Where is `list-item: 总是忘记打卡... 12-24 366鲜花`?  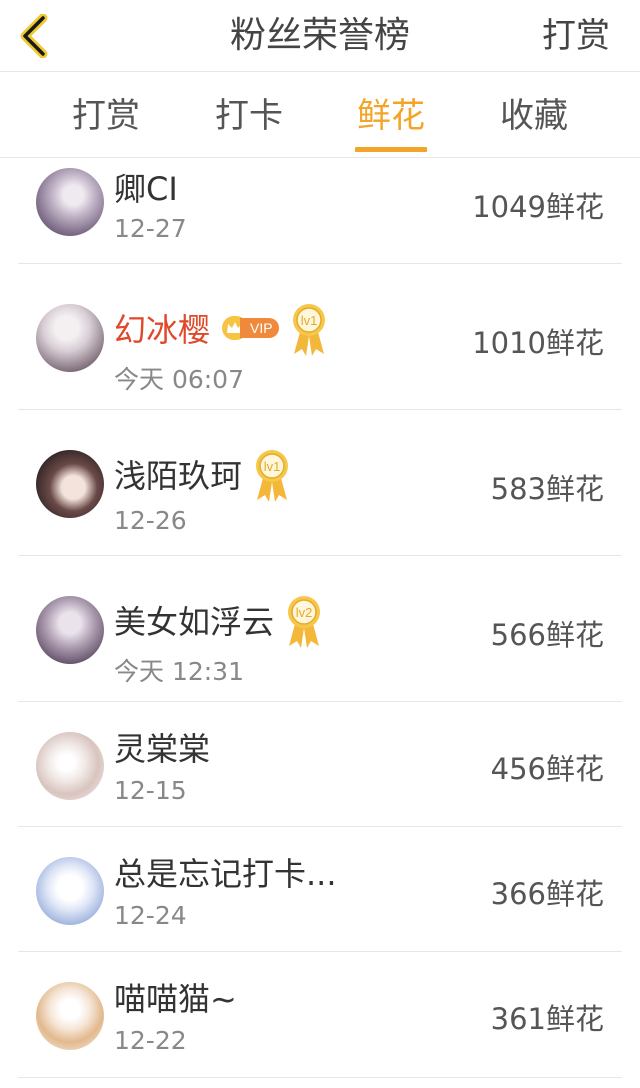 list-item: 总是忘记打卡... 12-24 366鲜花 is located at coordinates (320, 889).